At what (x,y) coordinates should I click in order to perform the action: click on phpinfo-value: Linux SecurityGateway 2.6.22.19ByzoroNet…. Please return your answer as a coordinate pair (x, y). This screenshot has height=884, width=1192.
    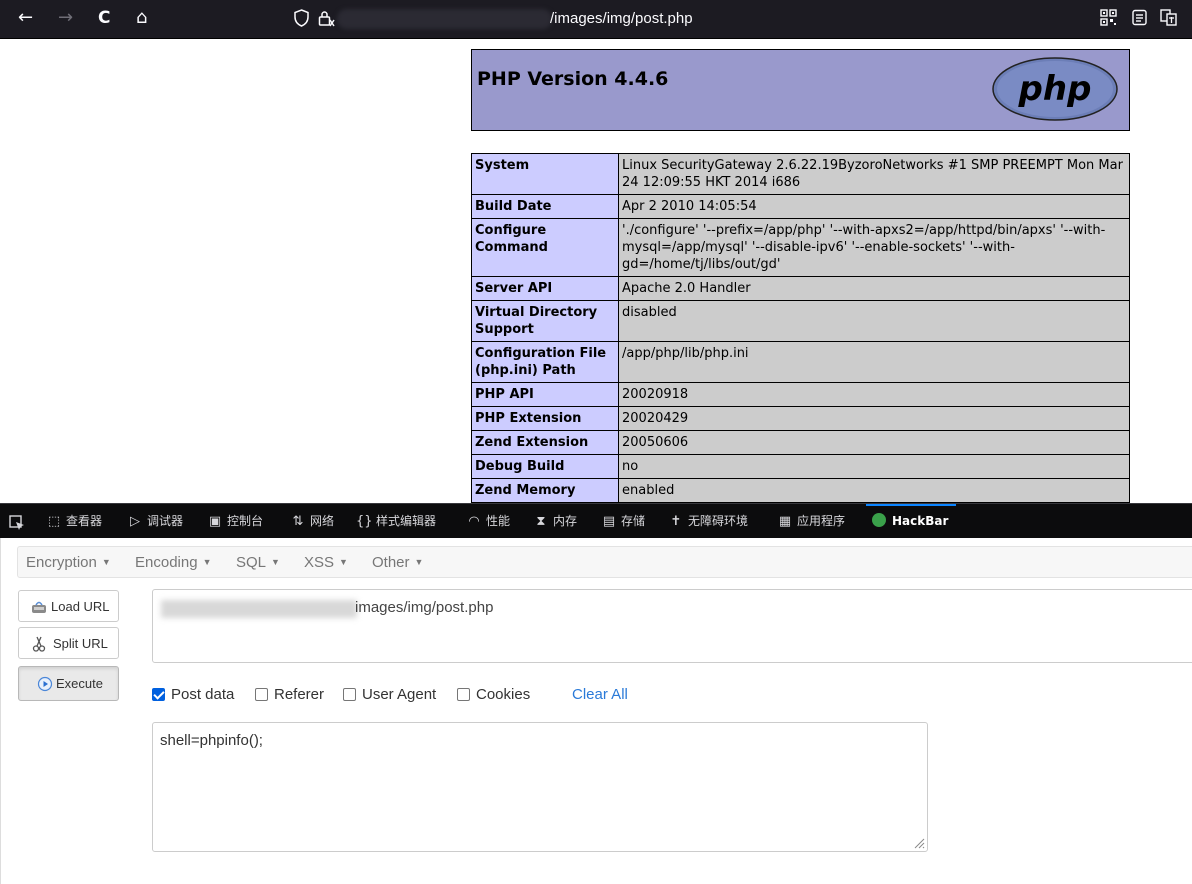
    Looking at the image, I should click on (874, 174).